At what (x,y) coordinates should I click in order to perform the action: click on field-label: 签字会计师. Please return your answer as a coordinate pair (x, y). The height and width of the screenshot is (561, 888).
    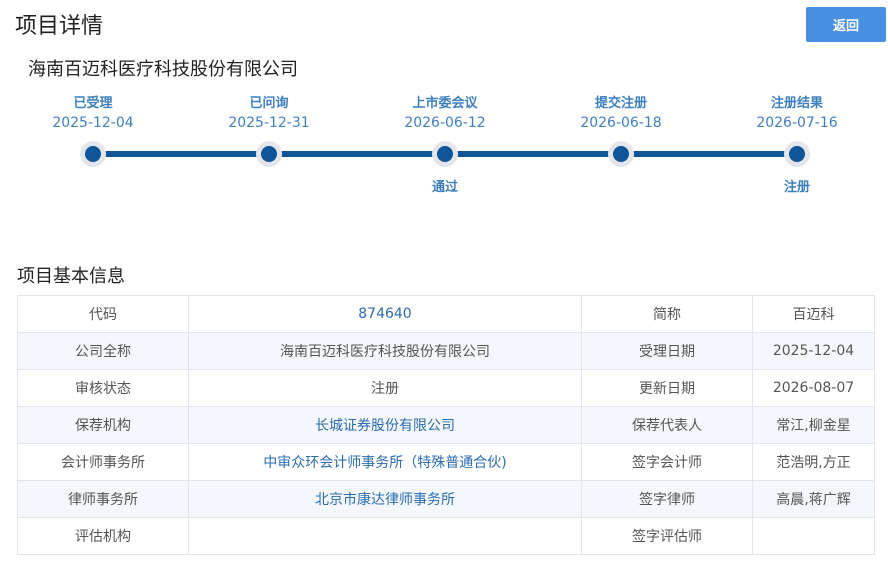
    Looking at the image, I should click on (667, 462).